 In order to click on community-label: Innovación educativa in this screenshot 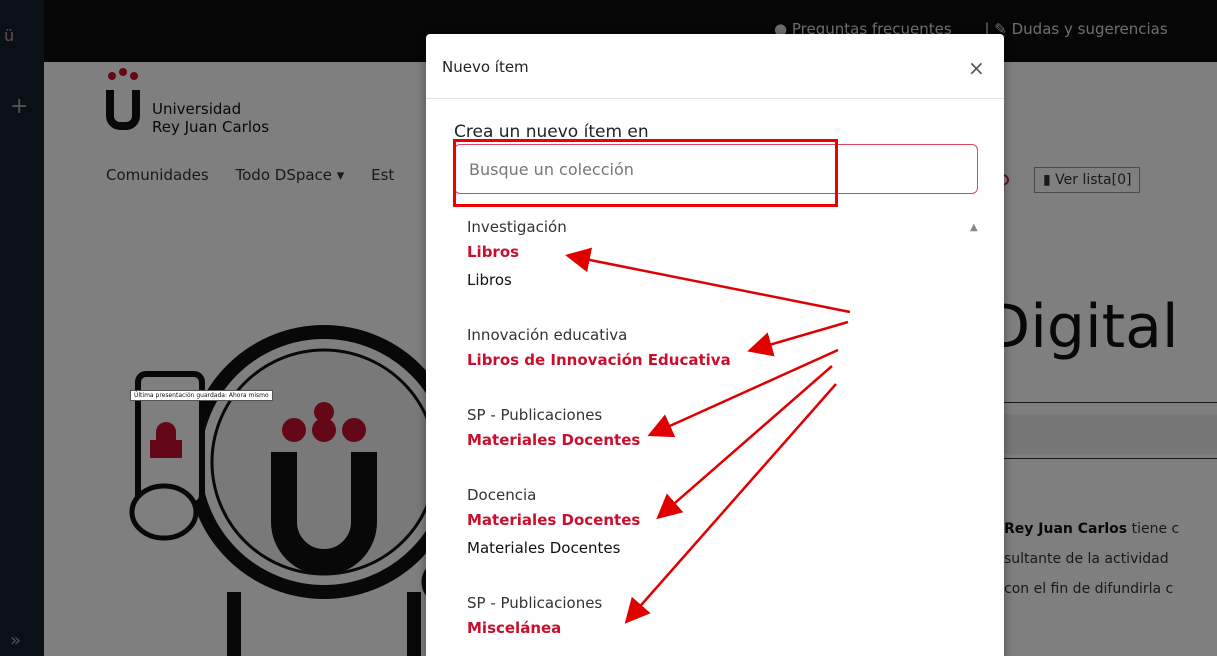, I will do `click(547, 335)`.